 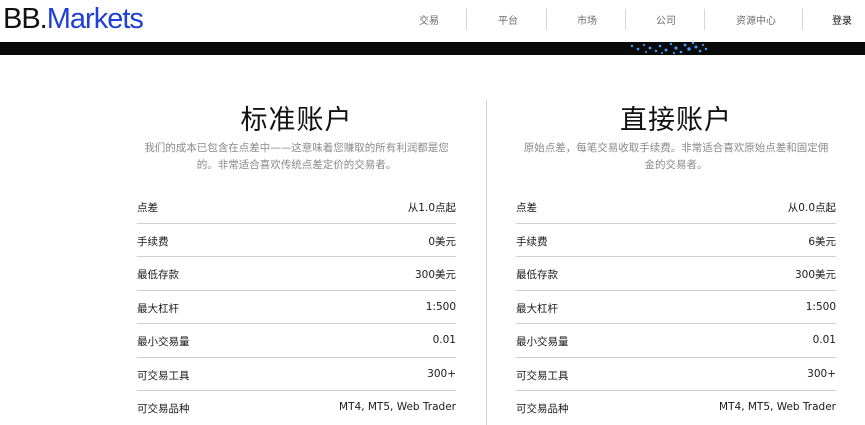 I want to click on spec-value: 从0.0点起, so click(x=811, y=208).